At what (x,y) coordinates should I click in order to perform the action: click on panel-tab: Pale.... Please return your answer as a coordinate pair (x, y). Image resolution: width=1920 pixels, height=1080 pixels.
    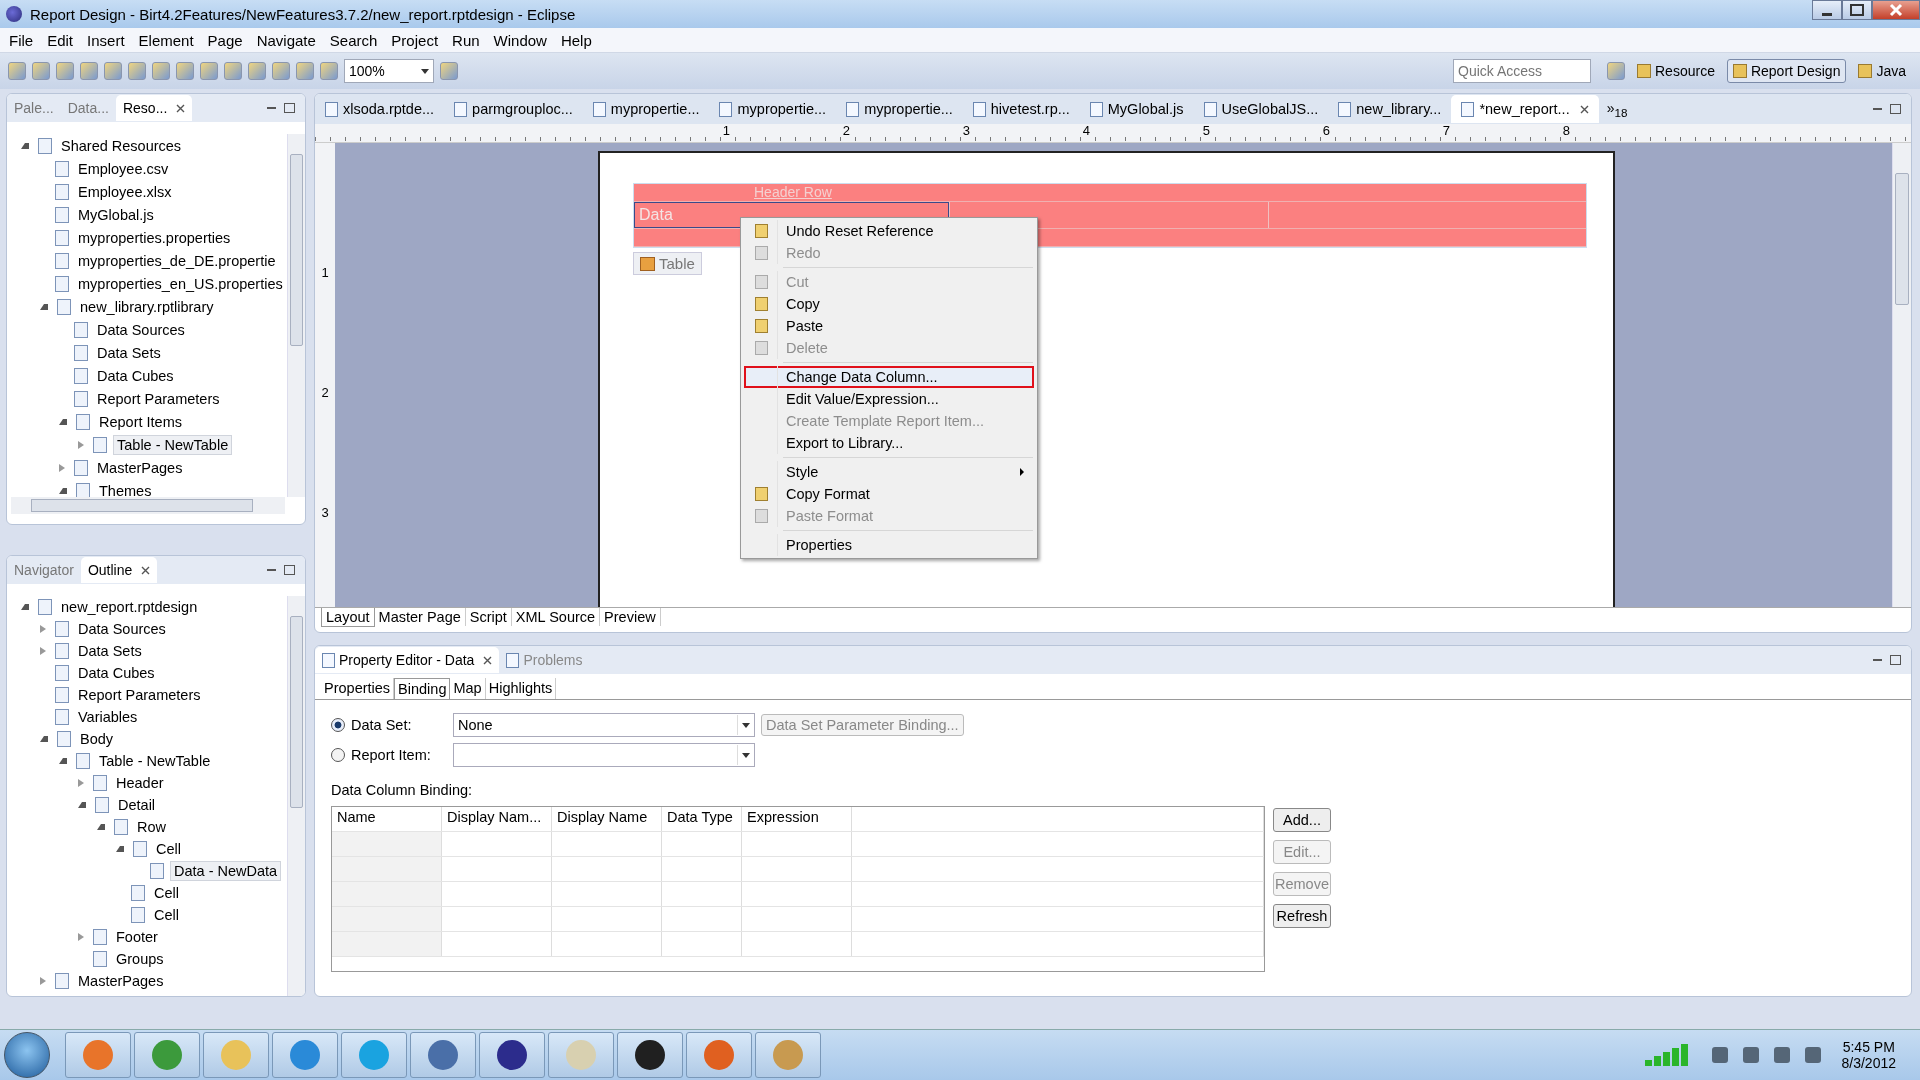
    Looking at the image, I should click on (34, 108).